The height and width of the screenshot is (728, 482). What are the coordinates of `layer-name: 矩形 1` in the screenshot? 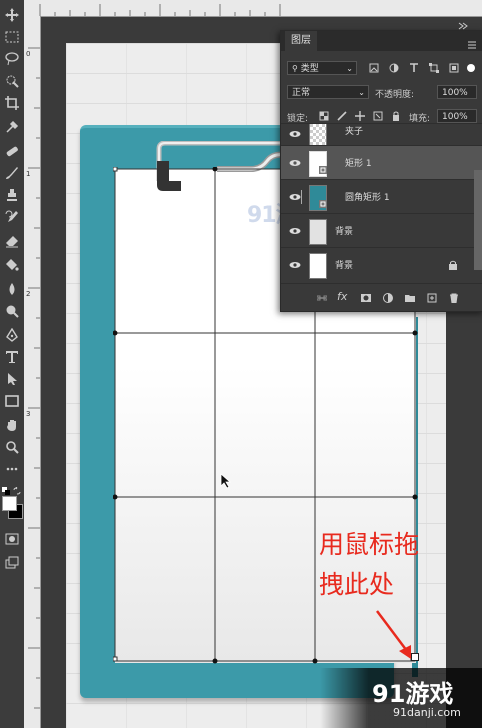 It's located at (358, 164).